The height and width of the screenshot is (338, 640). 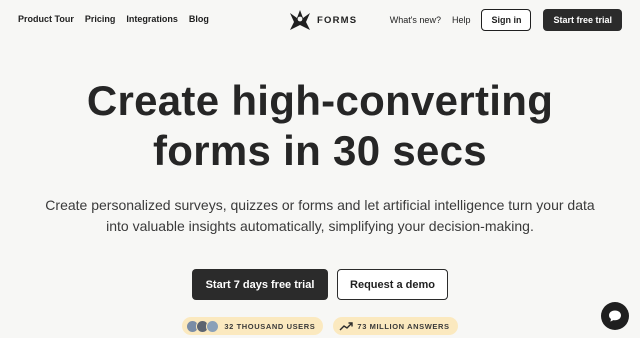 What do you see at coordinates (346, 326) in the screenshot?
I see `trend-up-icon` at bounding box center [346, 326].